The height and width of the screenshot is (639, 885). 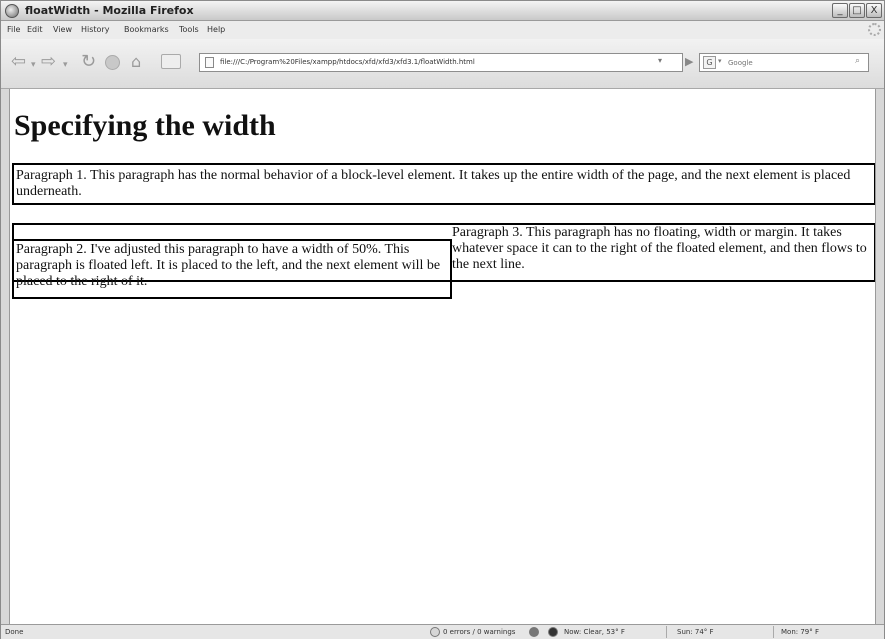 What do you see at coordinates (442, 11) in the screenshot?
I see `title-bar: floatWidth - Mozilla Firefox _ □ X` at bounding box center [442, 11].